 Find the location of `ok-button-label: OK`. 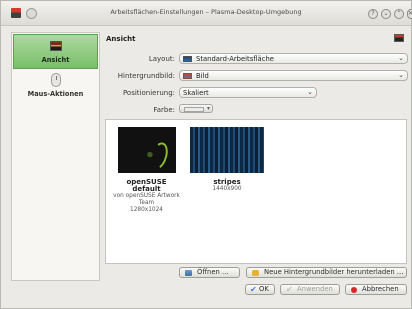

ok-button-label: OK is located at coordinates (264, 289).